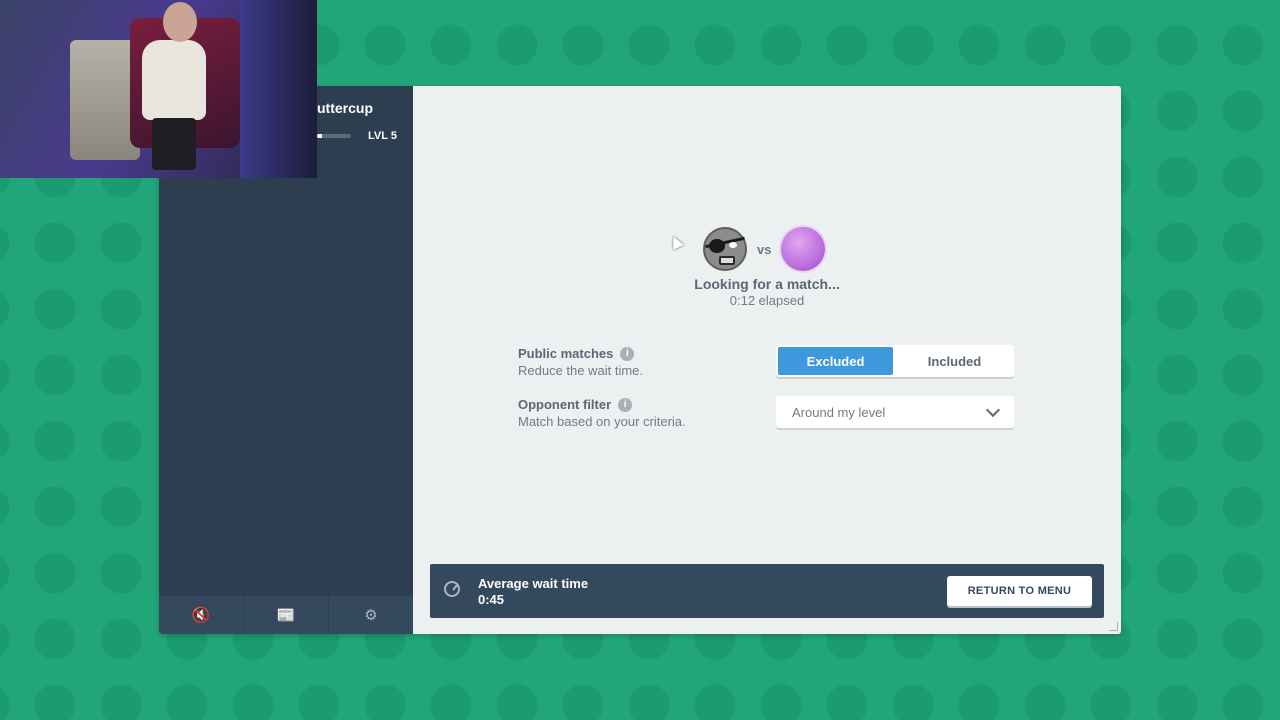  I want to click on vs-label: vs, so click(764, 249).